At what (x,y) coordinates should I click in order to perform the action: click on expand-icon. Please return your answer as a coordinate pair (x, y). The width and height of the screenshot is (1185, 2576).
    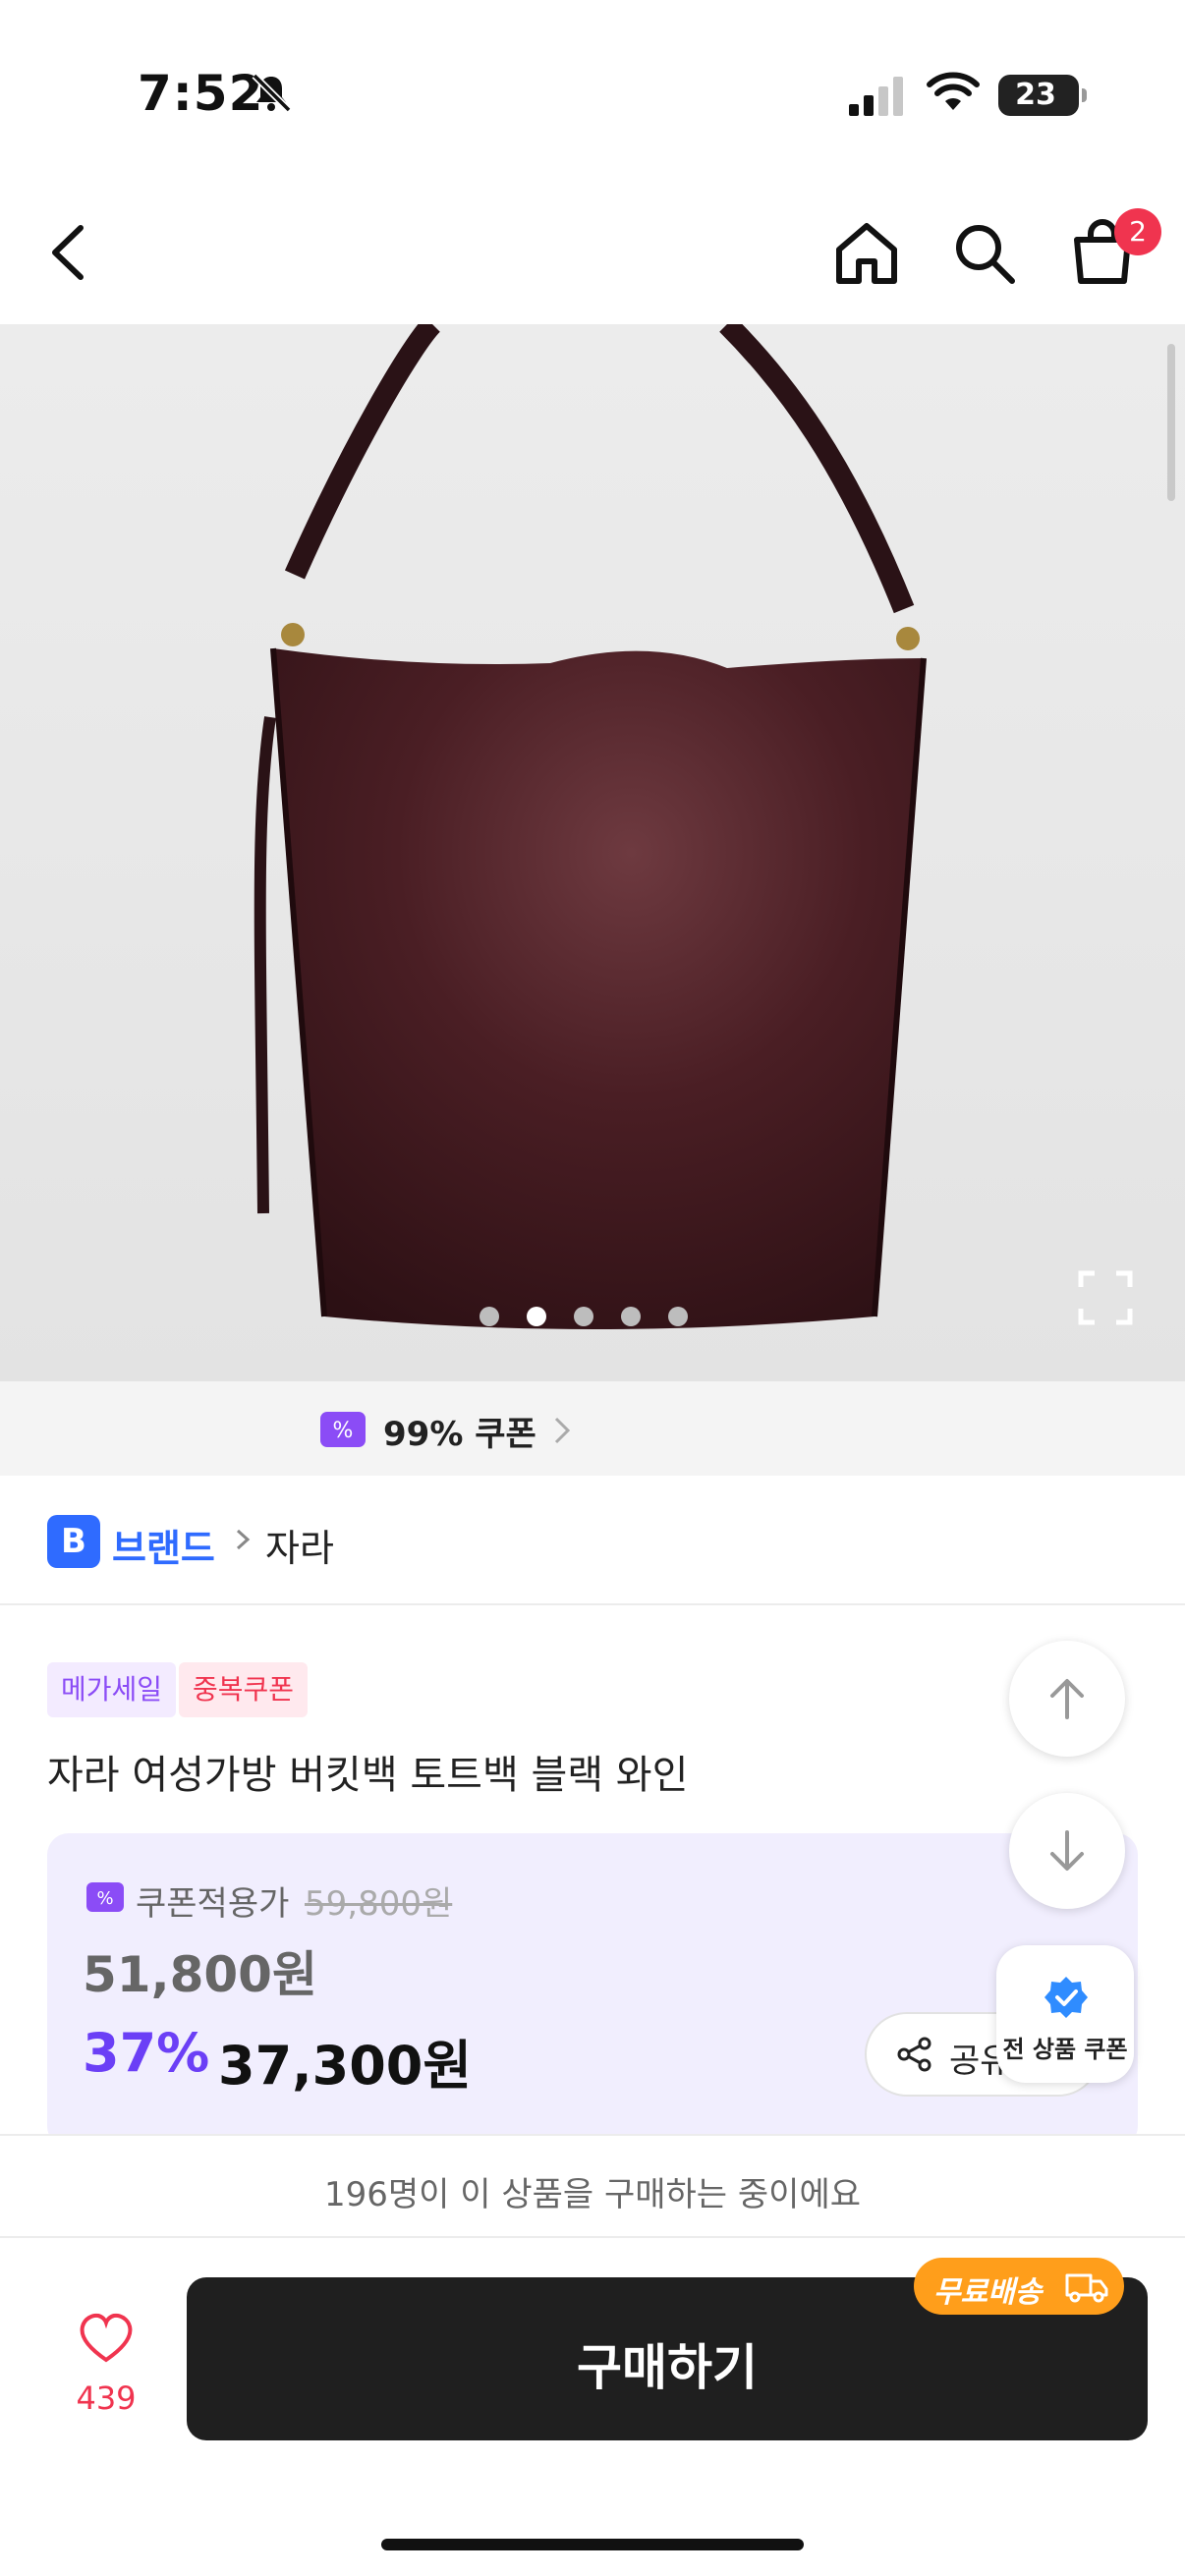
    Looking at the image, I should click on (1106, 1297).